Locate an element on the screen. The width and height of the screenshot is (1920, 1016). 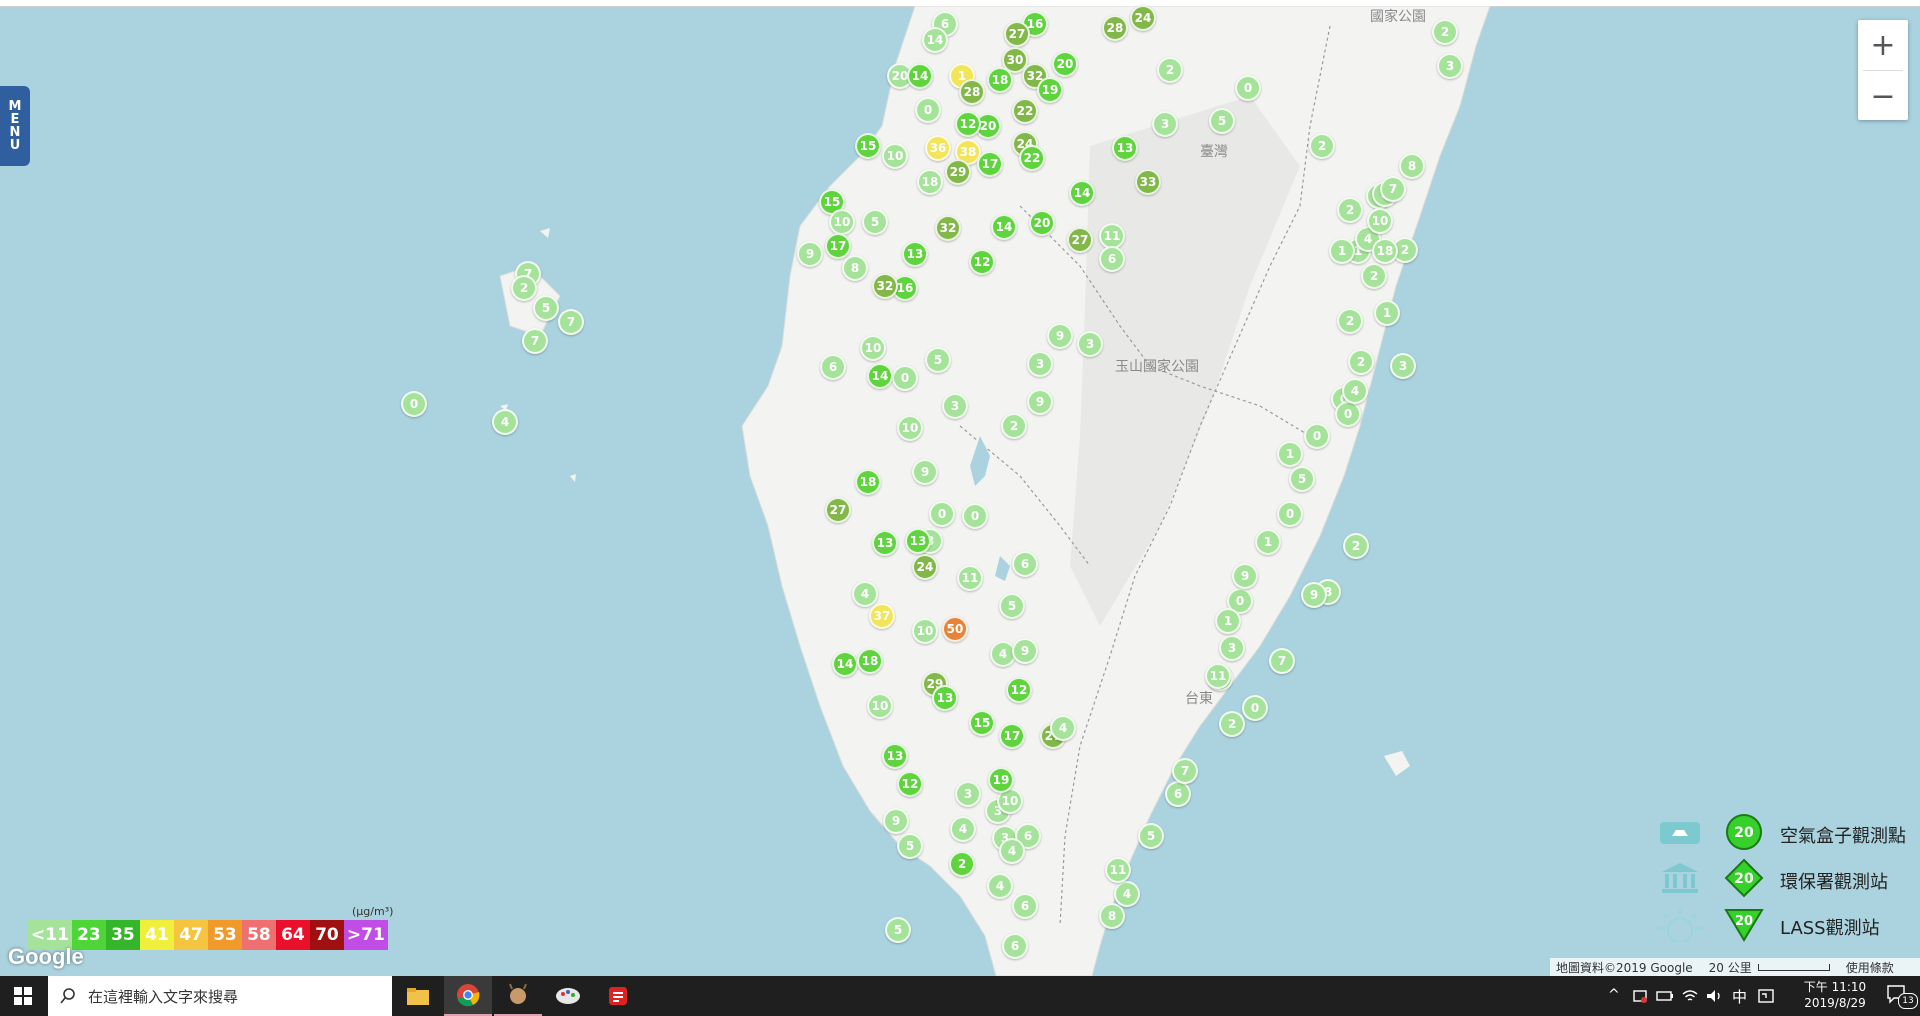
airbox-marker: 24 is located at coordinates (925, 567).